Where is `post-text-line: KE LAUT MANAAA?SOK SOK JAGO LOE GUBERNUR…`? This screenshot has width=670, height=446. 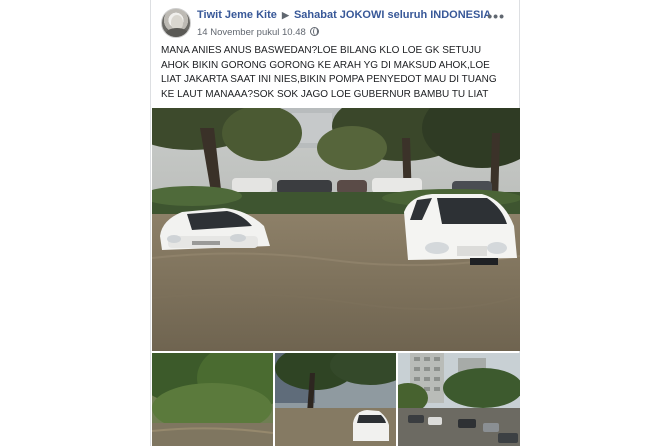
post-text-line: KE LAUT MANAAA?SOK SOK JAGO LOE GUBERNUR… is located at coordinates (325, 94).